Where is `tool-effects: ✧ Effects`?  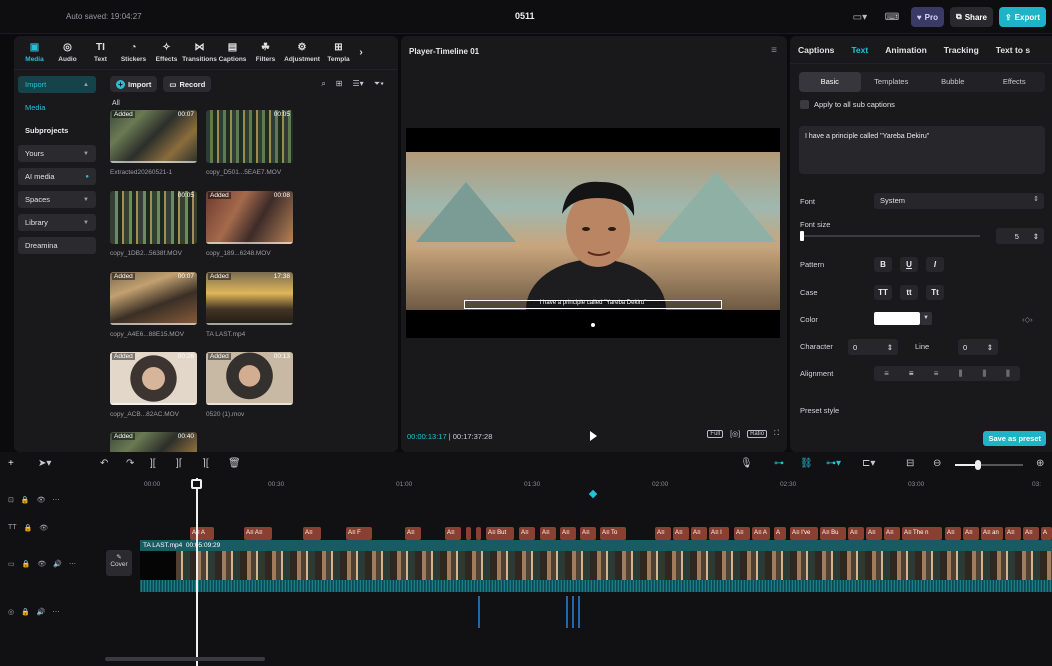 tool-effects: ✧ Effects is located at coordinates (166, 52).